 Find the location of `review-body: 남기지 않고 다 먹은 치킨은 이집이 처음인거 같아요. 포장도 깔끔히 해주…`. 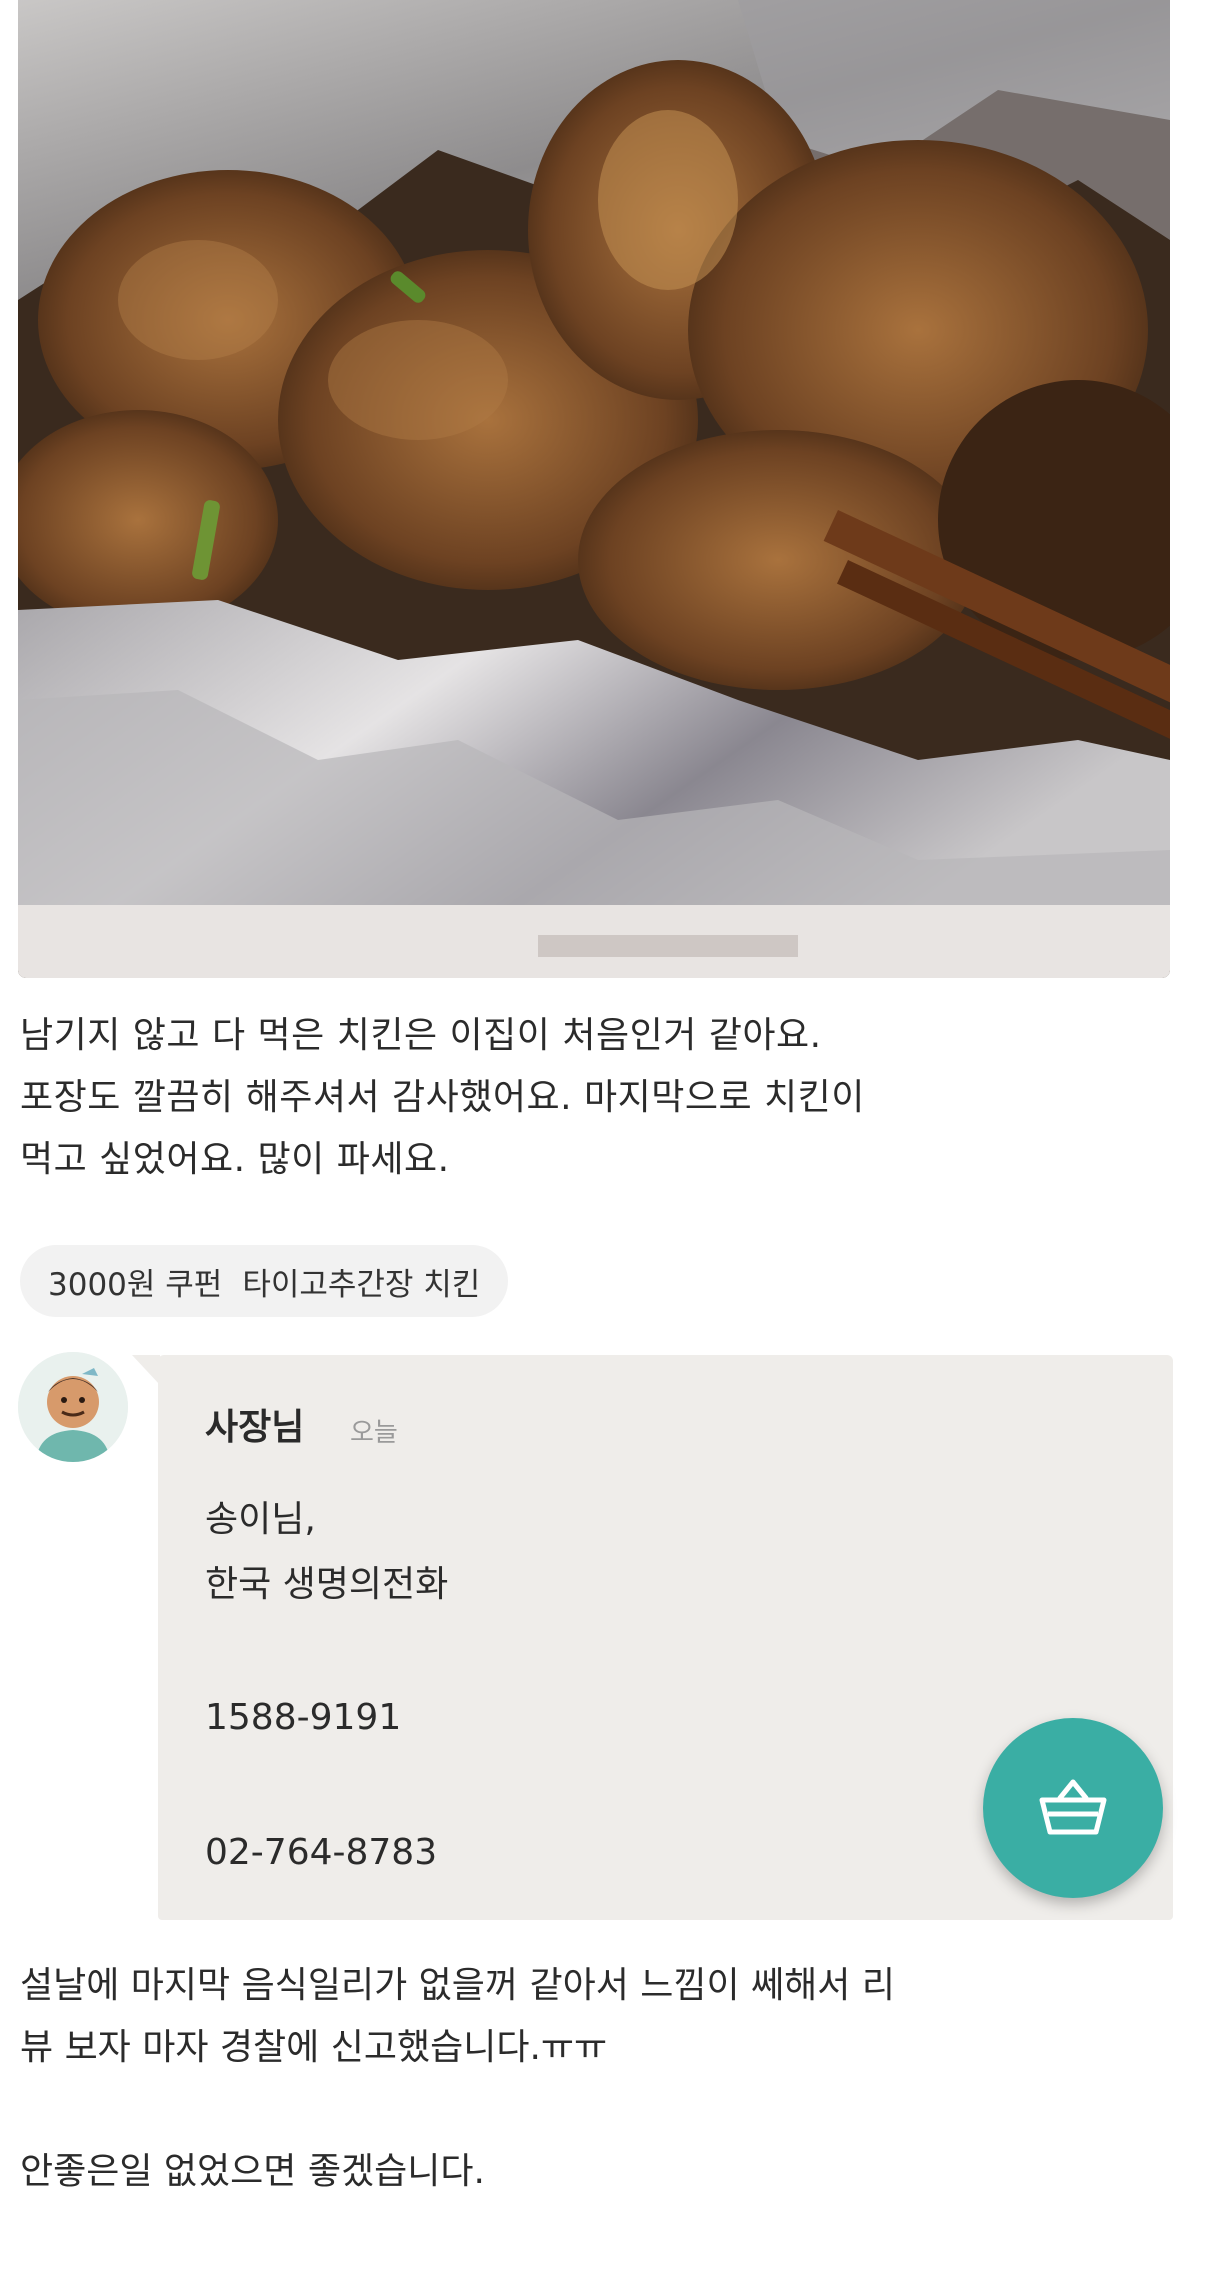

review-body: 남기지 않고 다 먹은 치킨은 이집이 처음인거 같아요. 포장도 깔끔히 해주… is located at coordinates (600, 1098).